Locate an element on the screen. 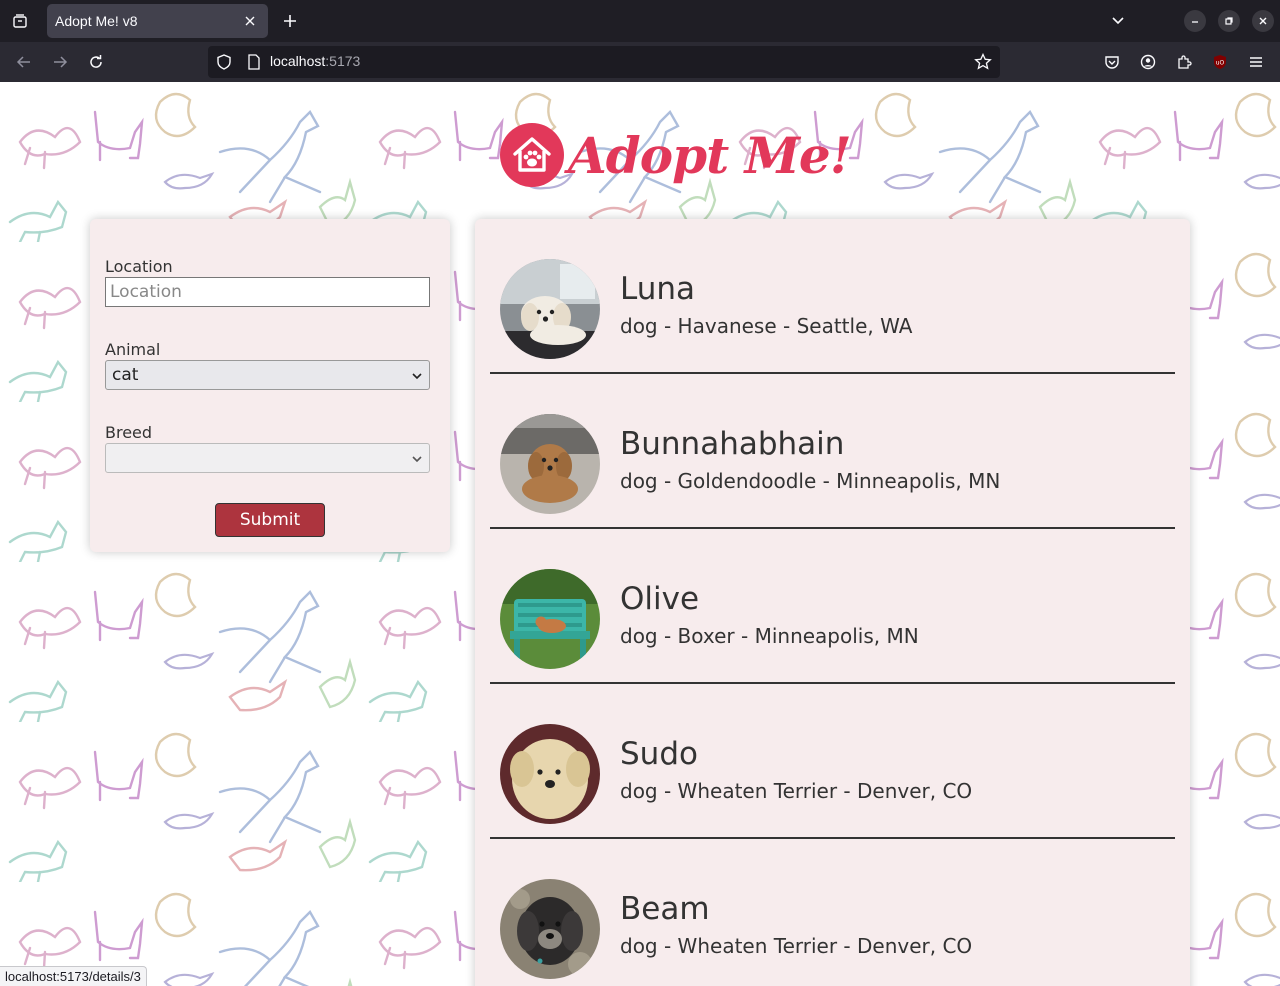 The height and width of the screenshot is (986, 1280). tab-title: Adopt Me! v8 is located at coordinates (96, 21).